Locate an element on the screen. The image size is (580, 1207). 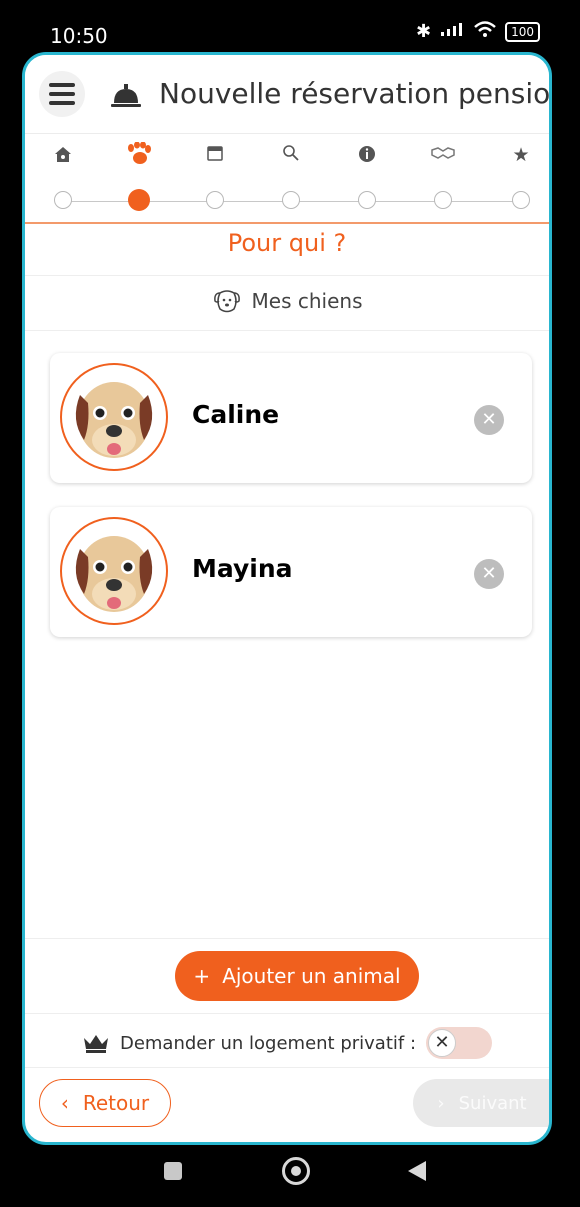
paw-icon is located at coordinates (139, 156).